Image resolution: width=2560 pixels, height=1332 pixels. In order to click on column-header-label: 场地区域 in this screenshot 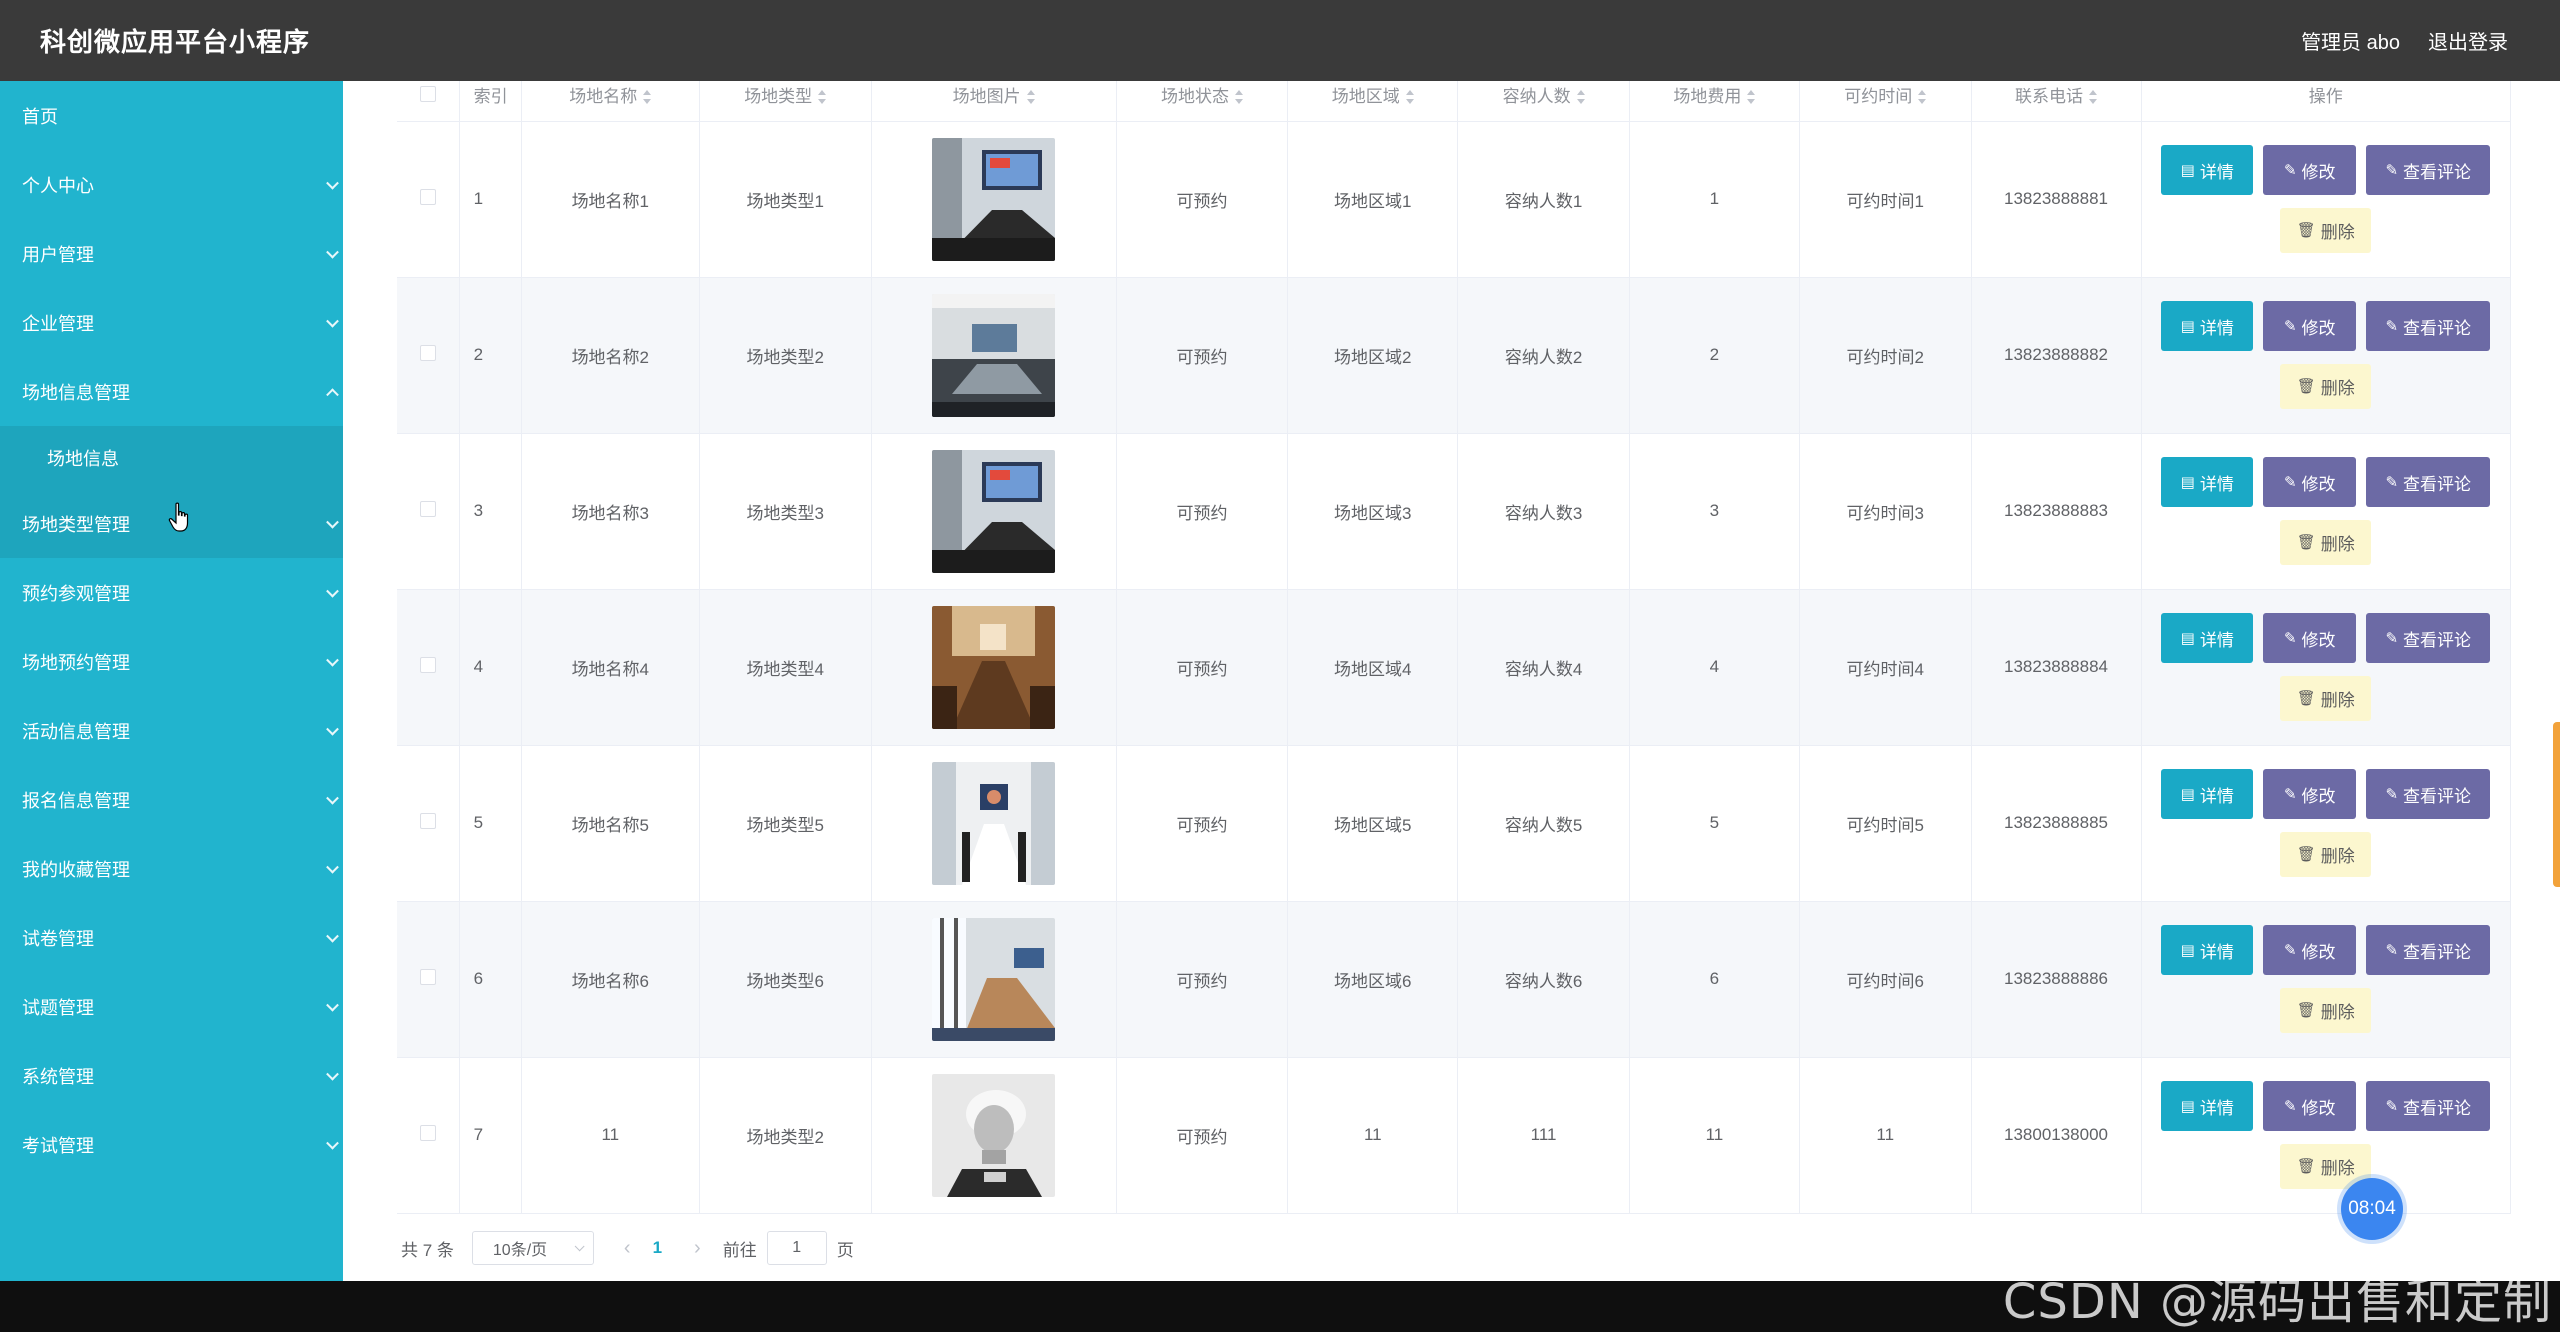, I will do `click(1365, 96)`.